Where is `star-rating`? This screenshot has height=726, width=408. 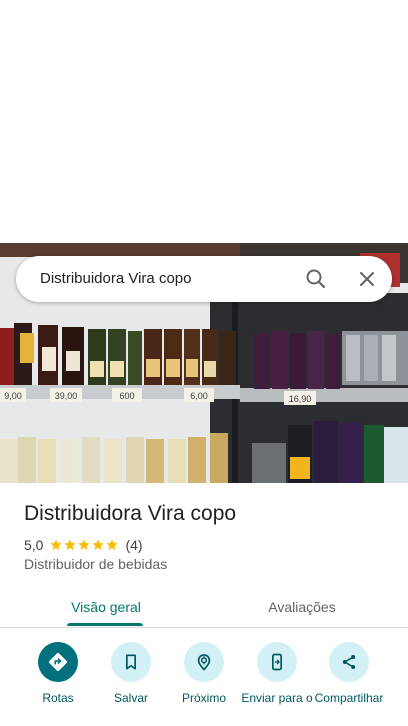
star-rating is located at coordinates (84, 545).